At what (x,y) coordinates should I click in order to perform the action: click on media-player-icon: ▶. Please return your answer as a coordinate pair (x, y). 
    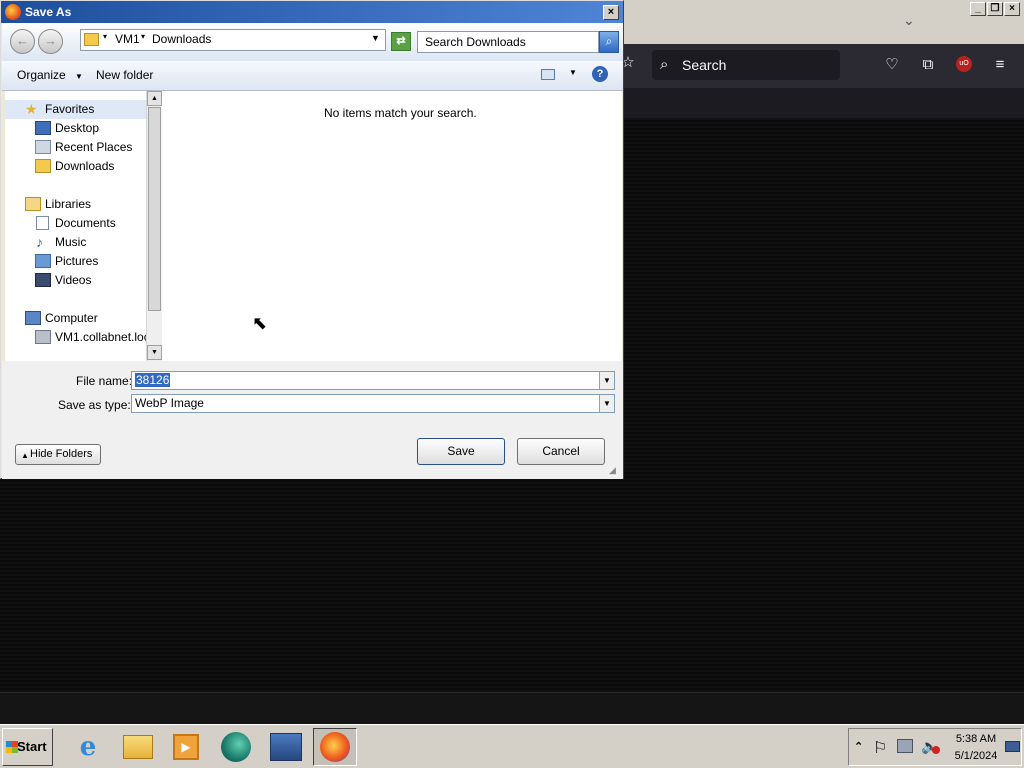
    Looking at the image, I should click on (186, 747).